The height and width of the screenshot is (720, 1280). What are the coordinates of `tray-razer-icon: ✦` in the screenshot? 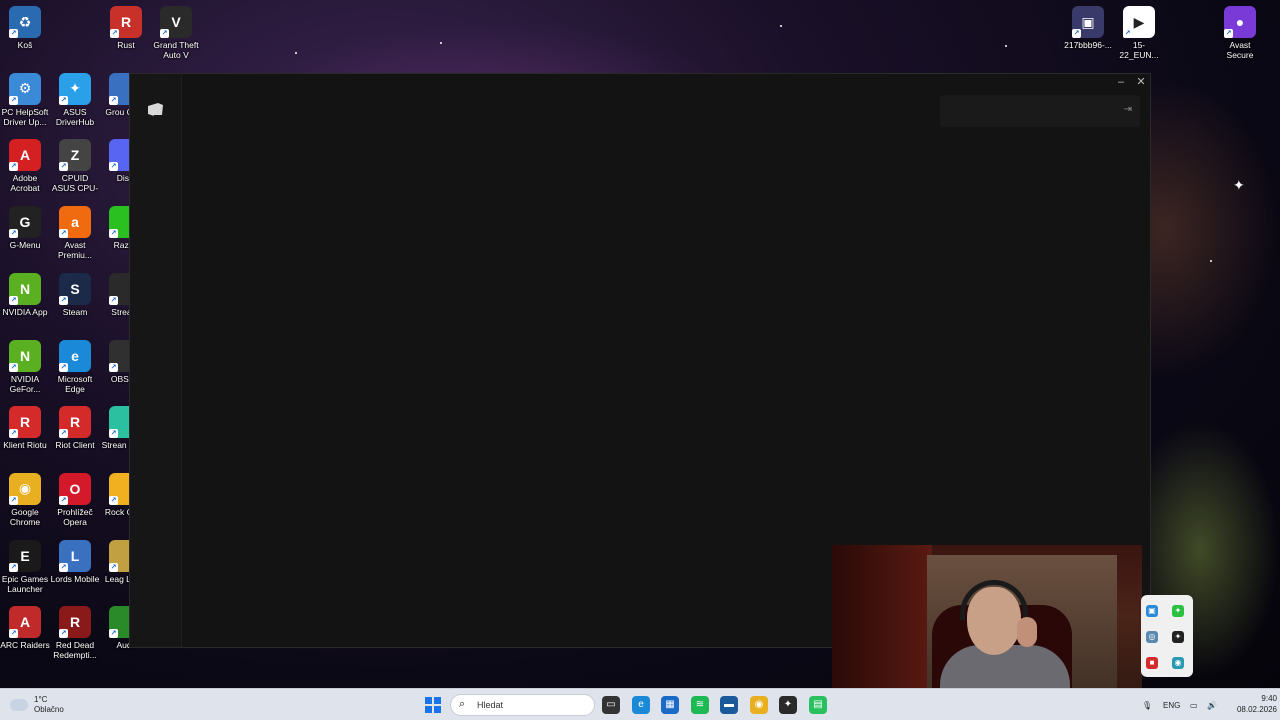 It's located at (1178, 611).